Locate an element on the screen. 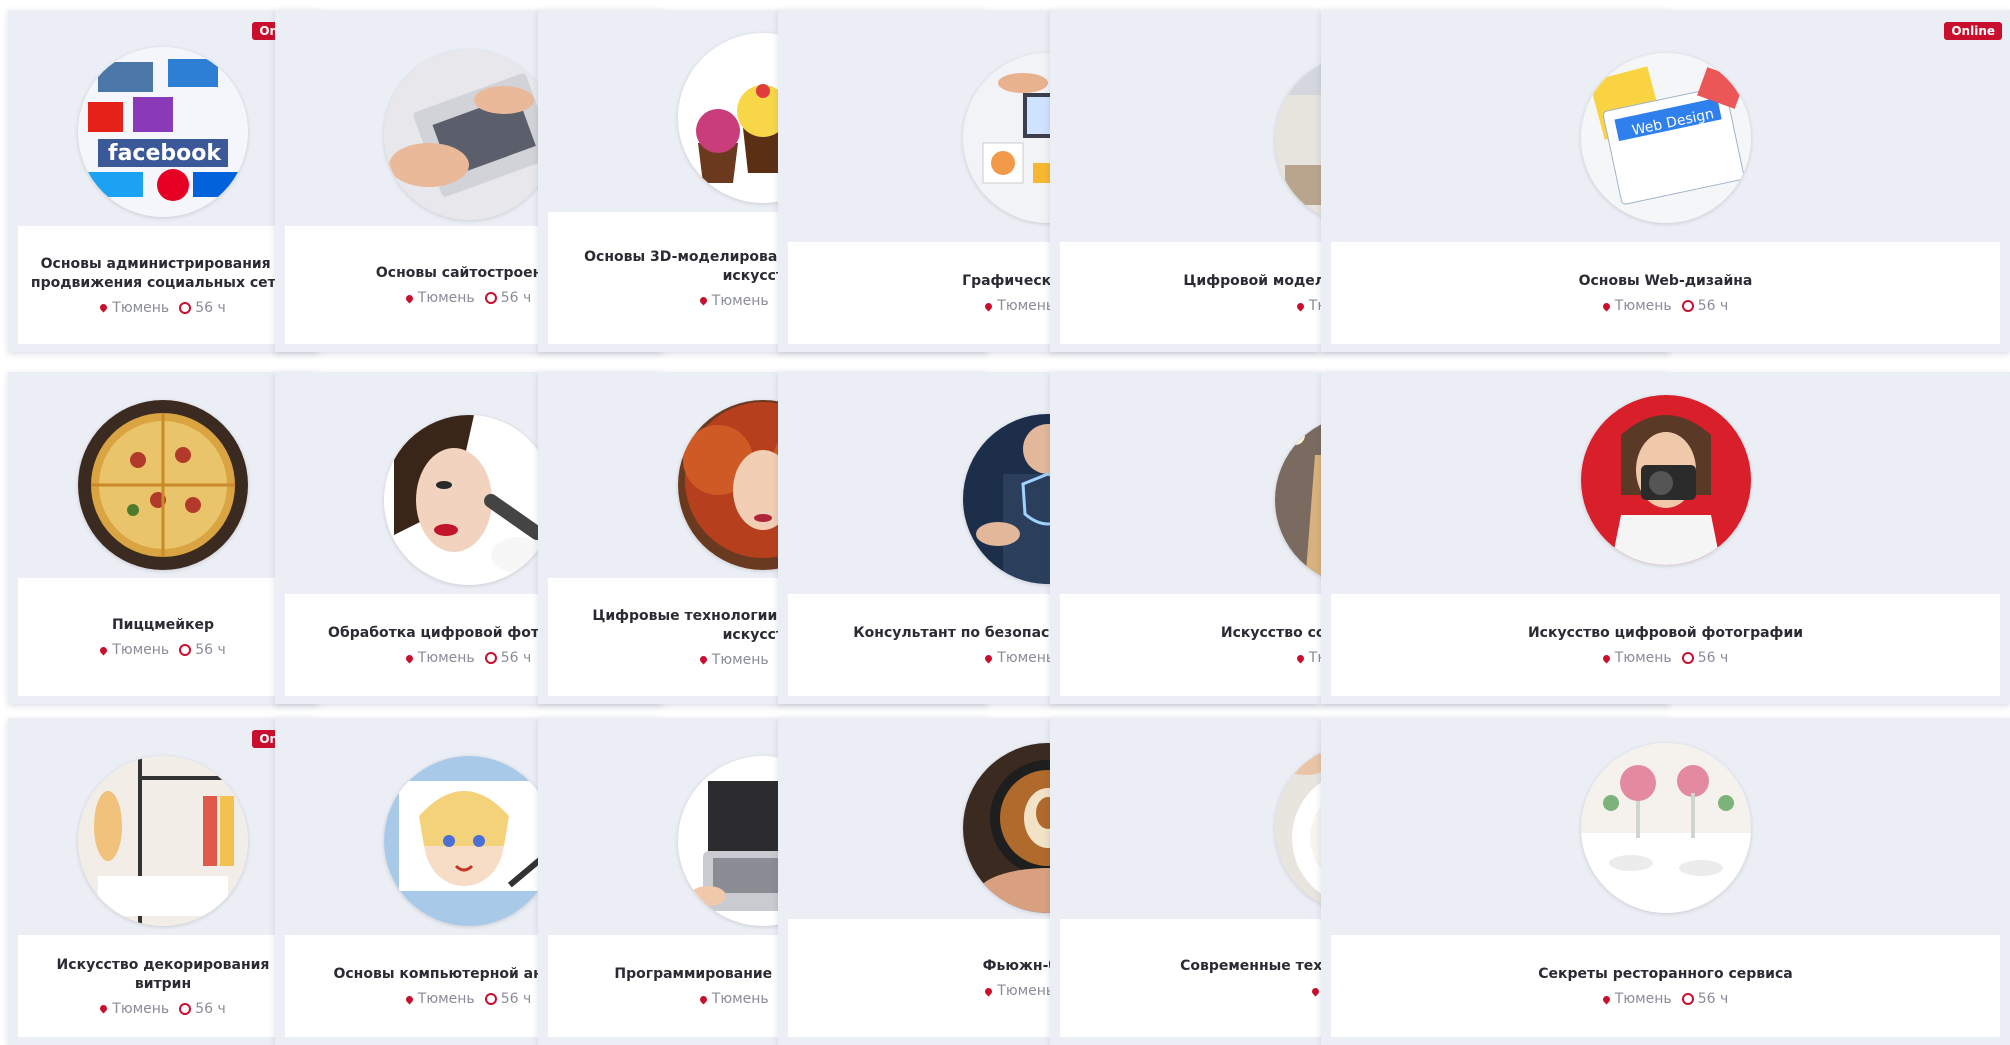 This screenshot has height=1045, width=2010. course-card: Пиццмейкер Тюмень 56 ч is located at coordinates (163, 538).